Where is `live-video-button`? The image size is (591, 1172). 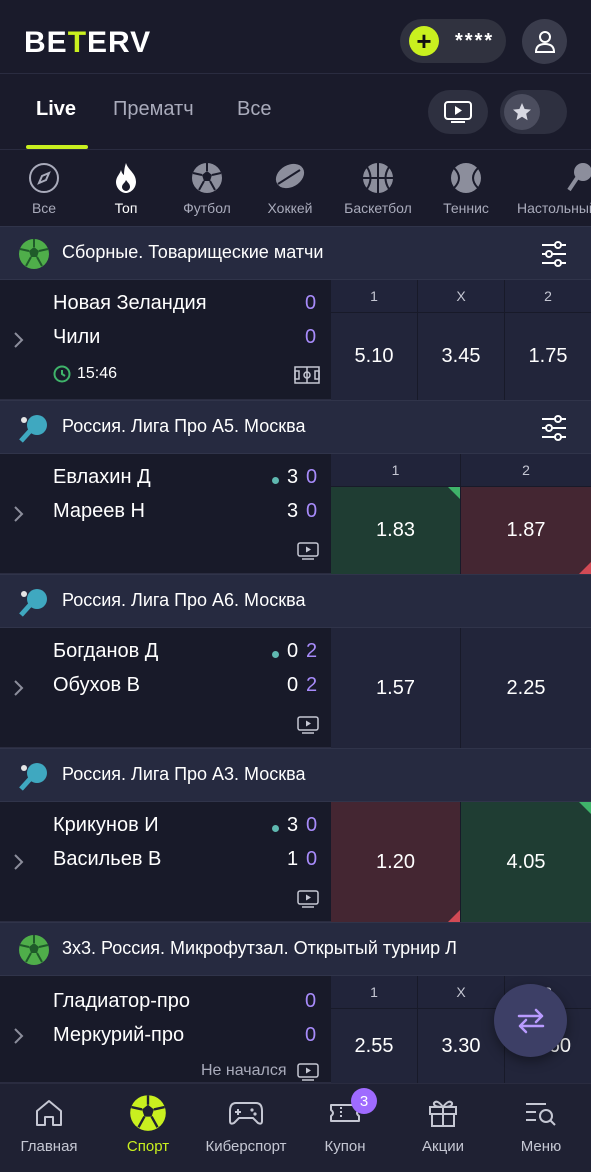 live-video-button is located at coordinates (458, 112).